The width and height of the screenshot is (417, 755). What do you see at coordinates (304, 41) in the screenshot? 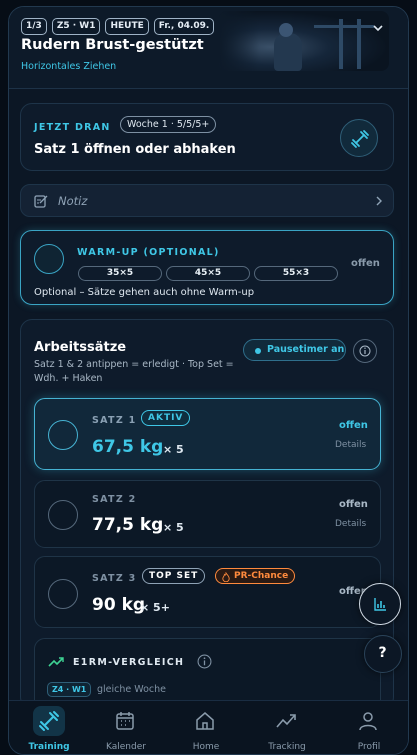
I see `exercise-image` at bounding box center [304, 41].